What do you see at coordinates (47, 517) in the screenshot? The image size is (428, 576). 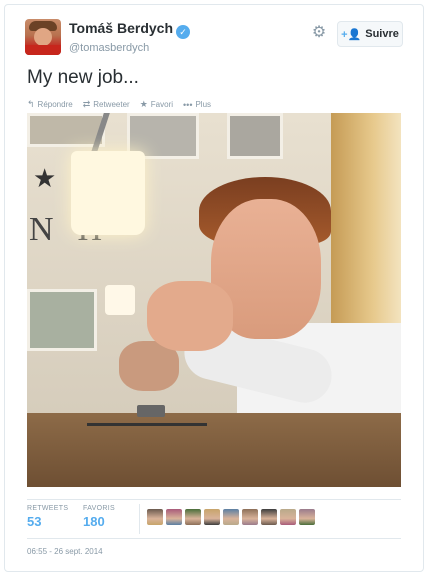 I see `retweets-stat: RETWEETS 53` at bounding box center [47, 517].